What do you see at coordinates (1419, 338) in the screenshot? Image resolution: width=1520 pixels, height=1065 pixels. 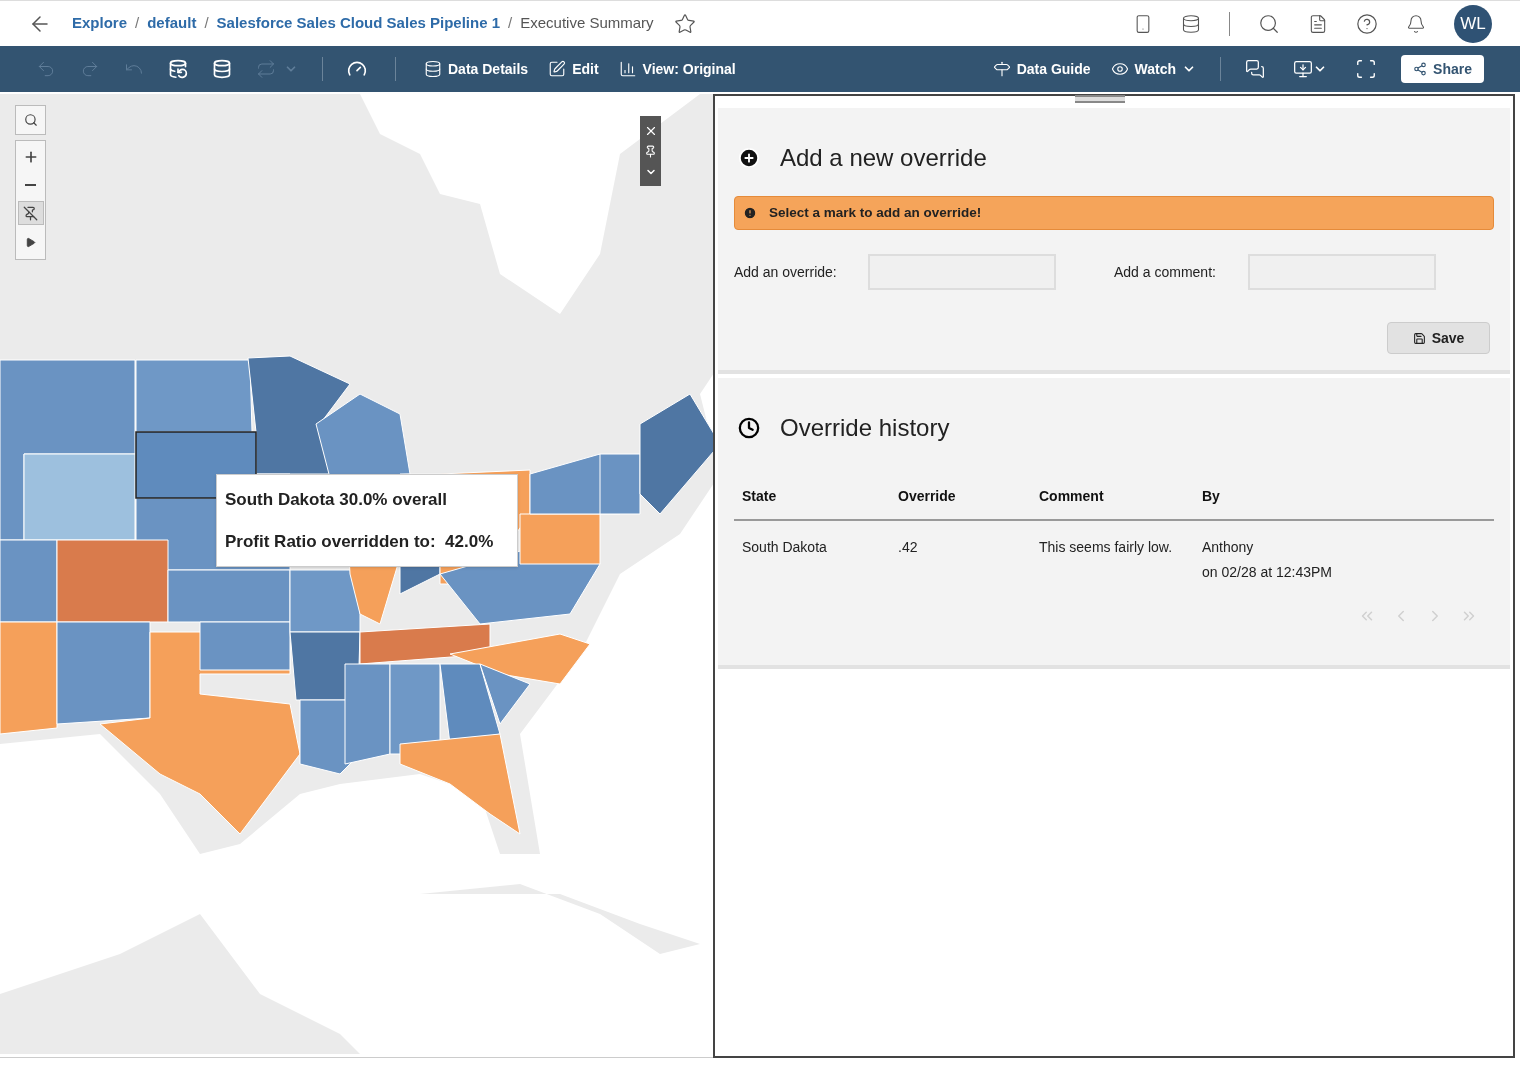 I see `save-icon` at bounding box center [1419, 338].